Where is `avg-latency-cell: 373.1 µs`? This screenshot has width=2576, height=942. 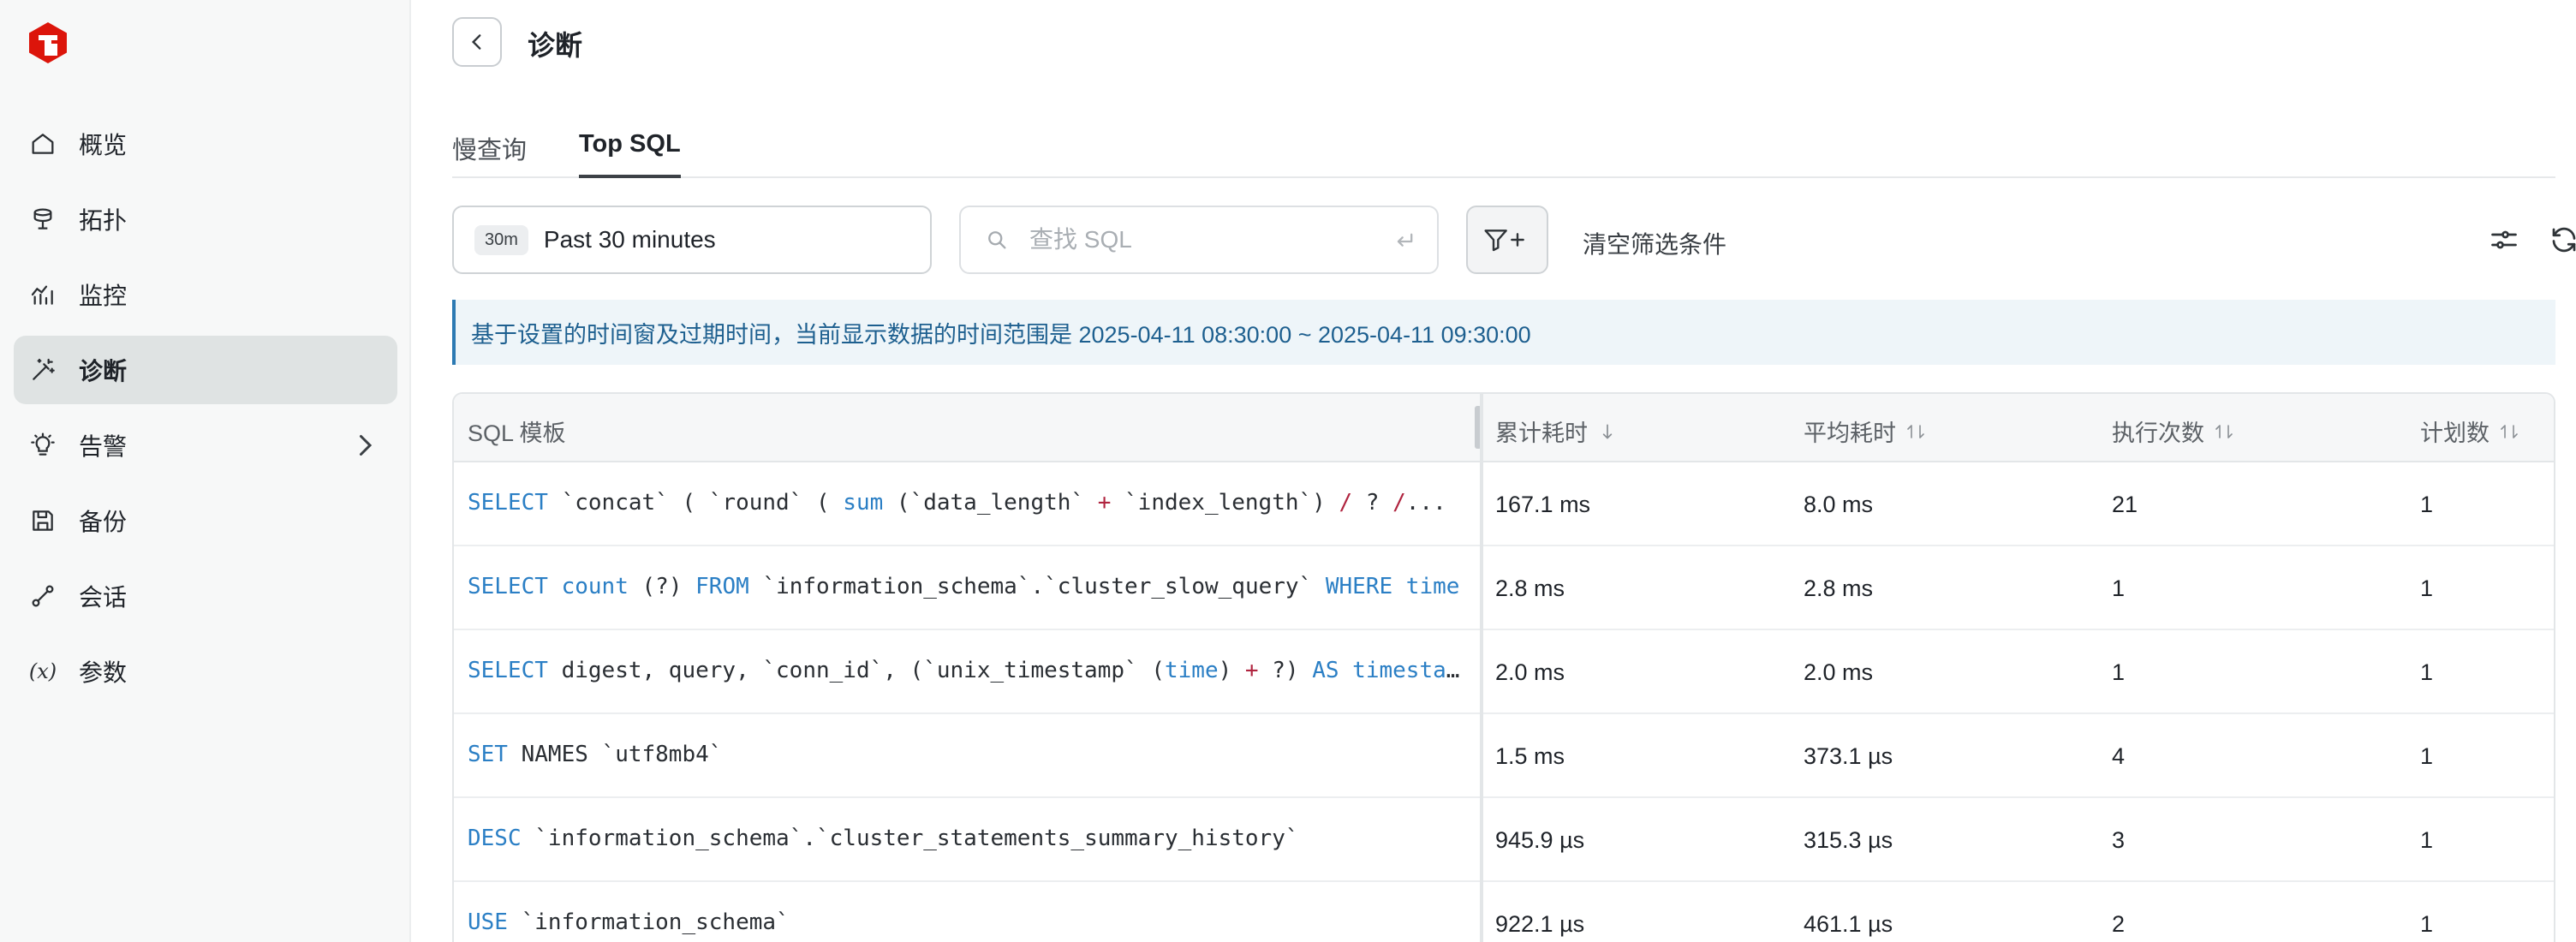
avg-latency-cell: 373.1 µs is located at coordinates (1848, 756).